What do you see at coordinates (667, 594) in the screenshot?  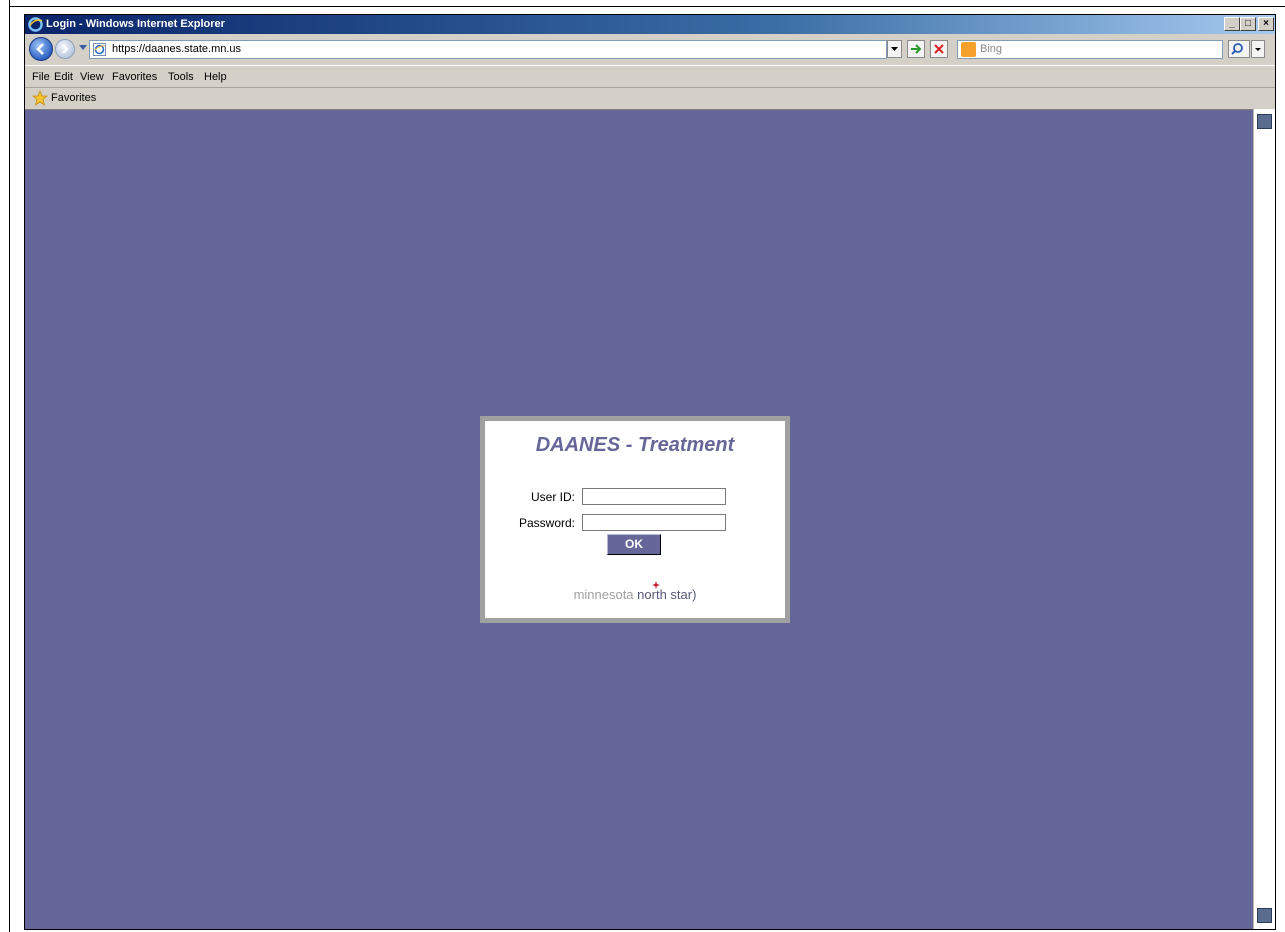 I see `logo-text-north-star: north star)` at bounding box center [667, 594].